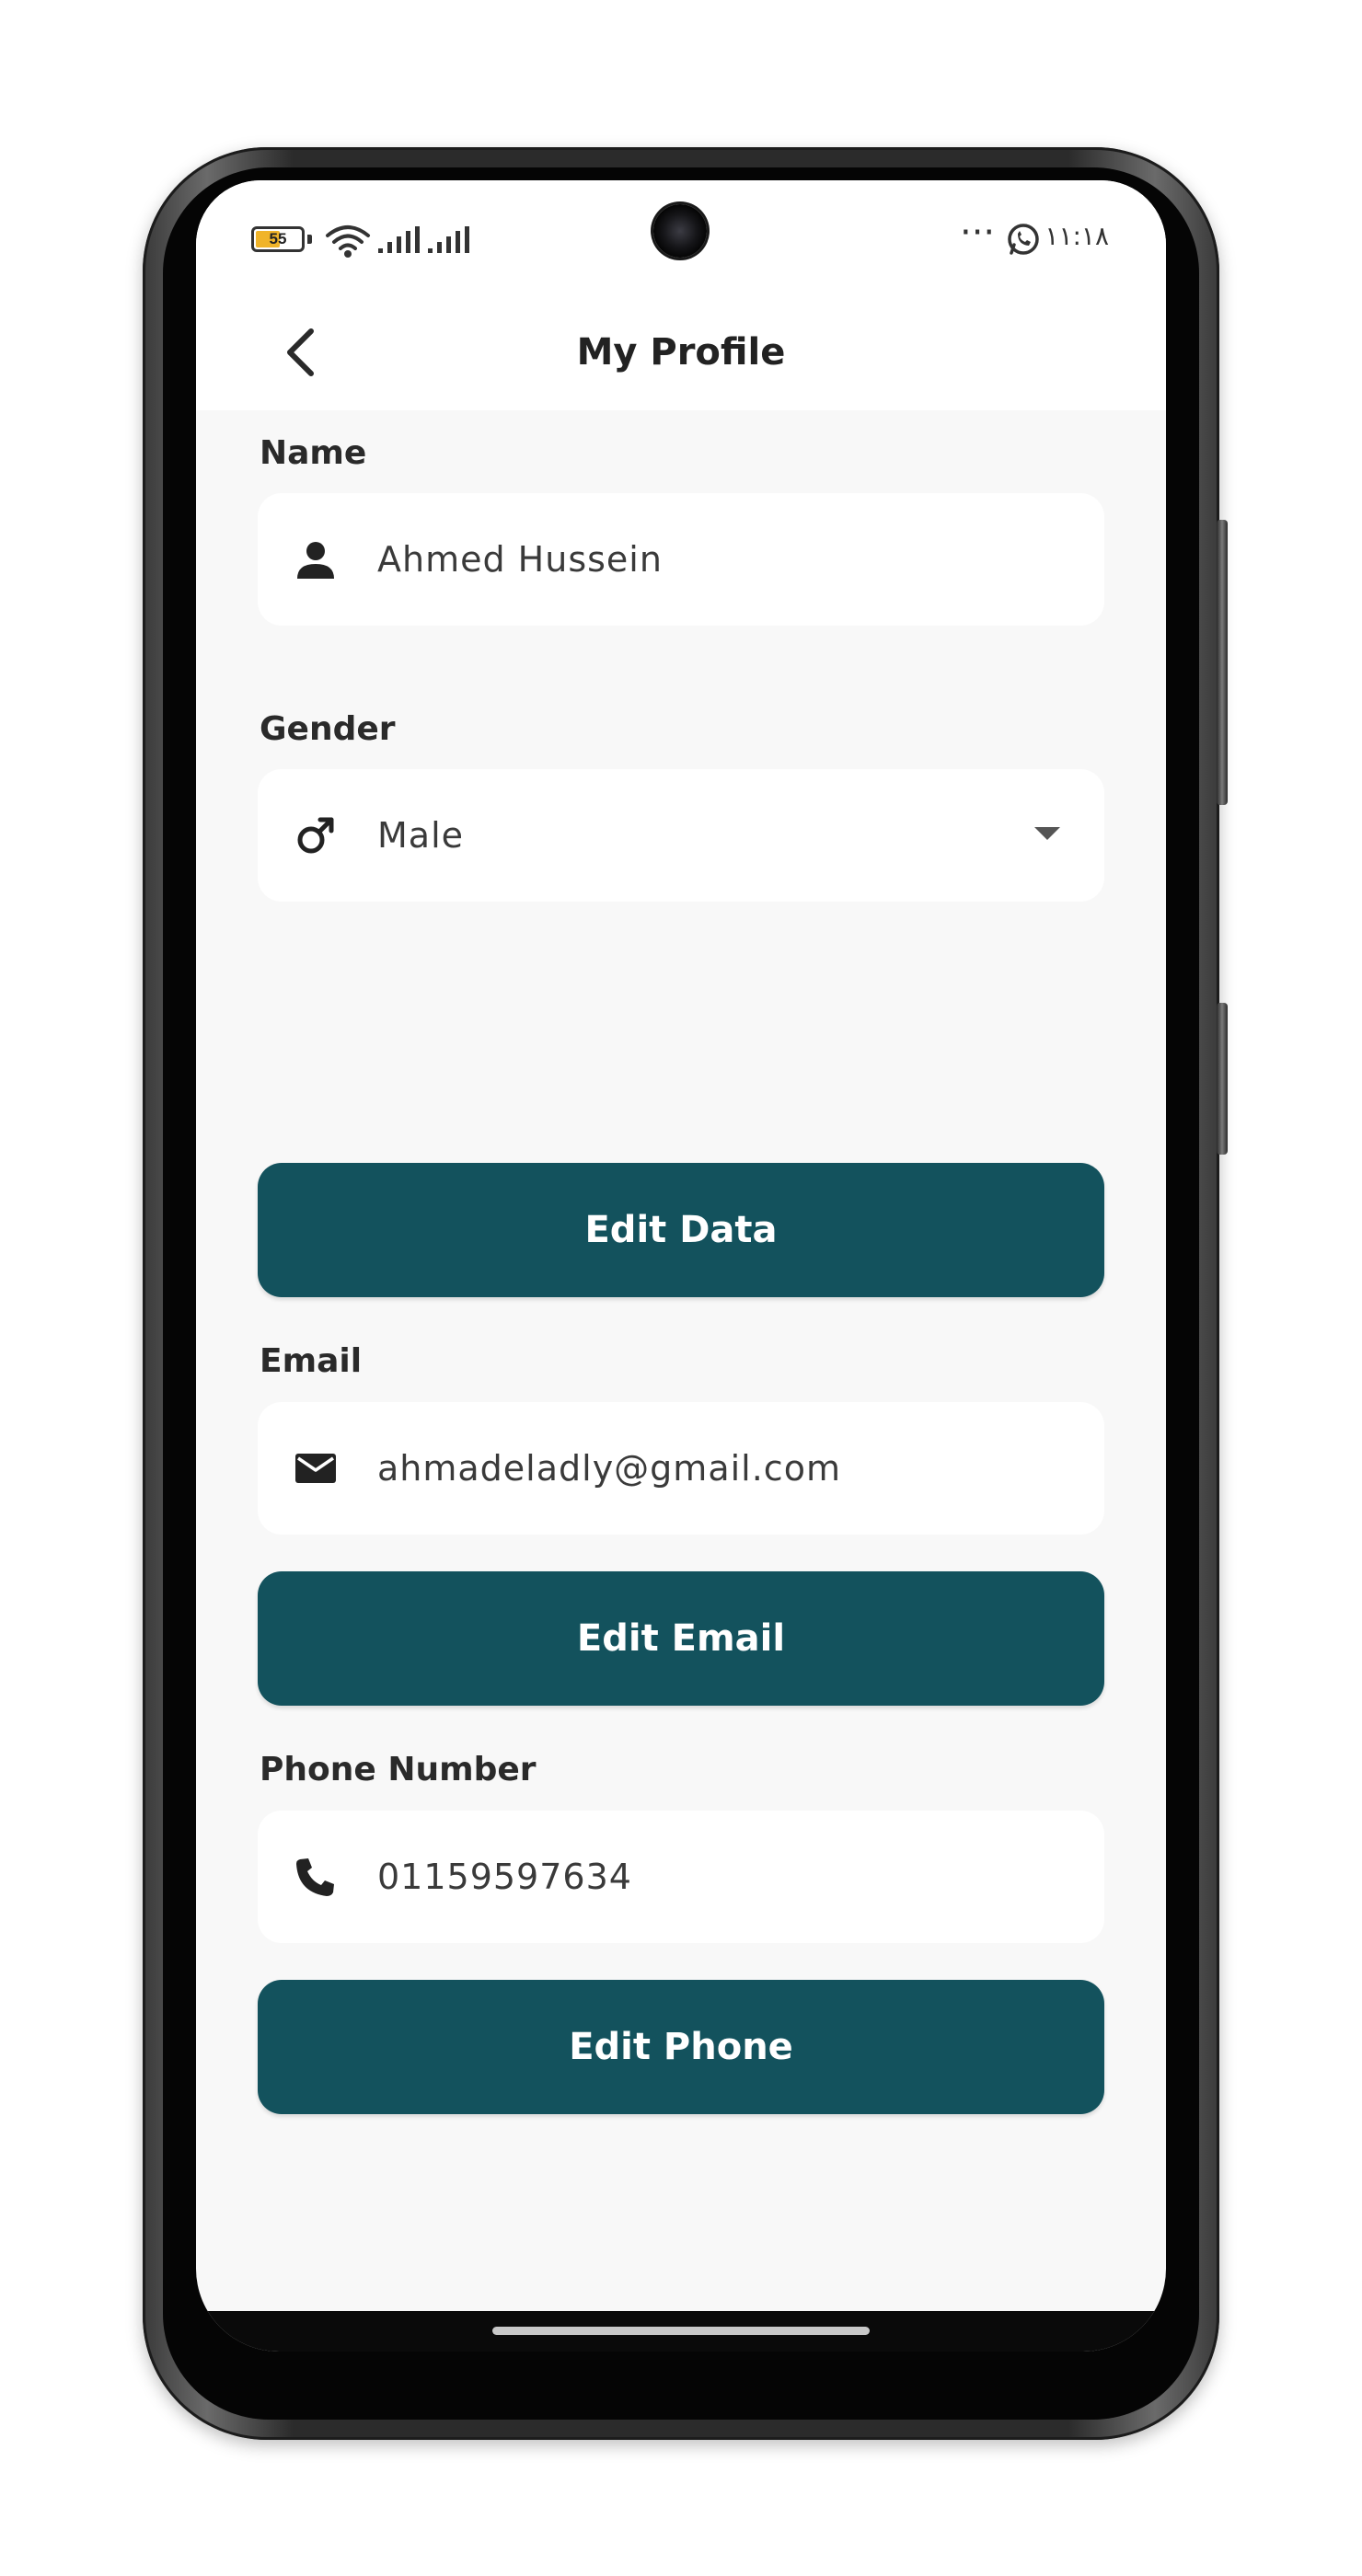  I want to click on app-header: My Profile, so click(681, 355).